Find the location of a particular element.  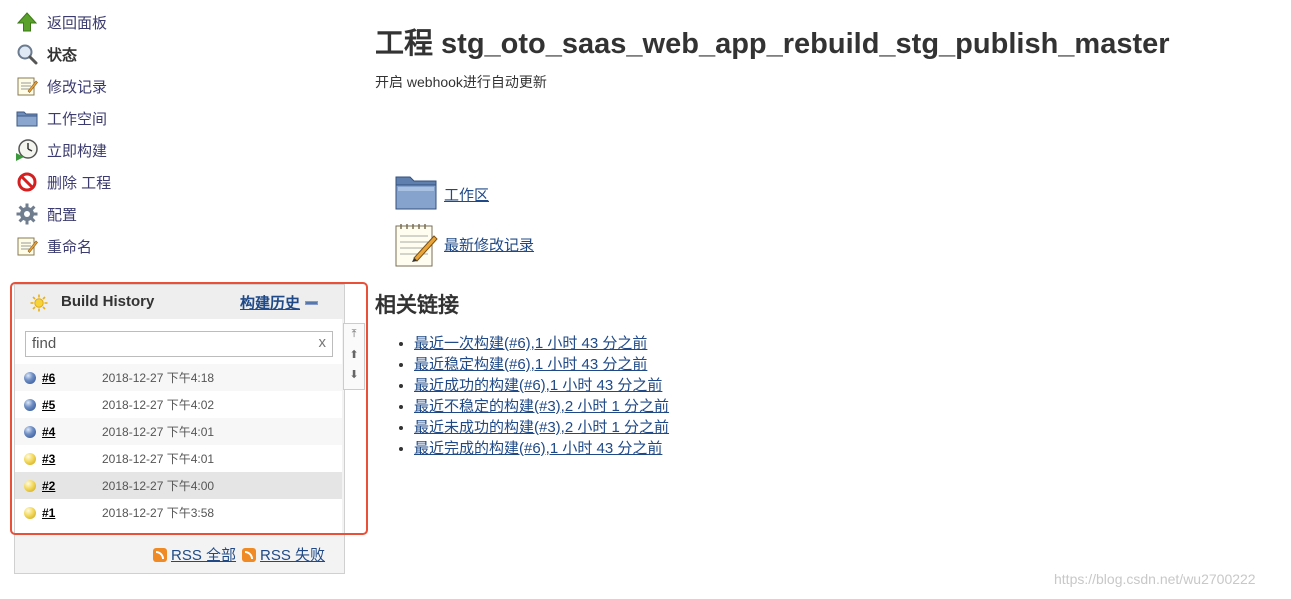

permalink: 最近不稳定的构建(#3),2 小时 1 分之前 is located at coordinates (541, 406).